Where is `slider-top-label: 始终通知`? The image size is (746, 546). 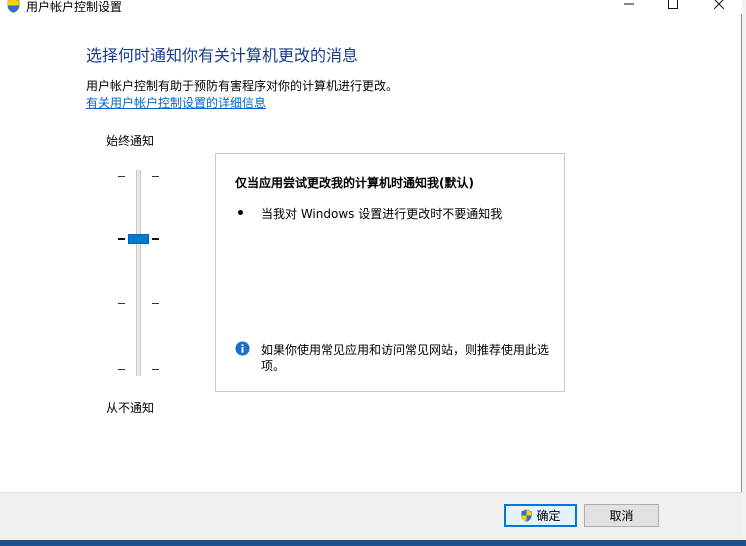 slider-top-label: 始终通知 is located at coordinates (130, 141).